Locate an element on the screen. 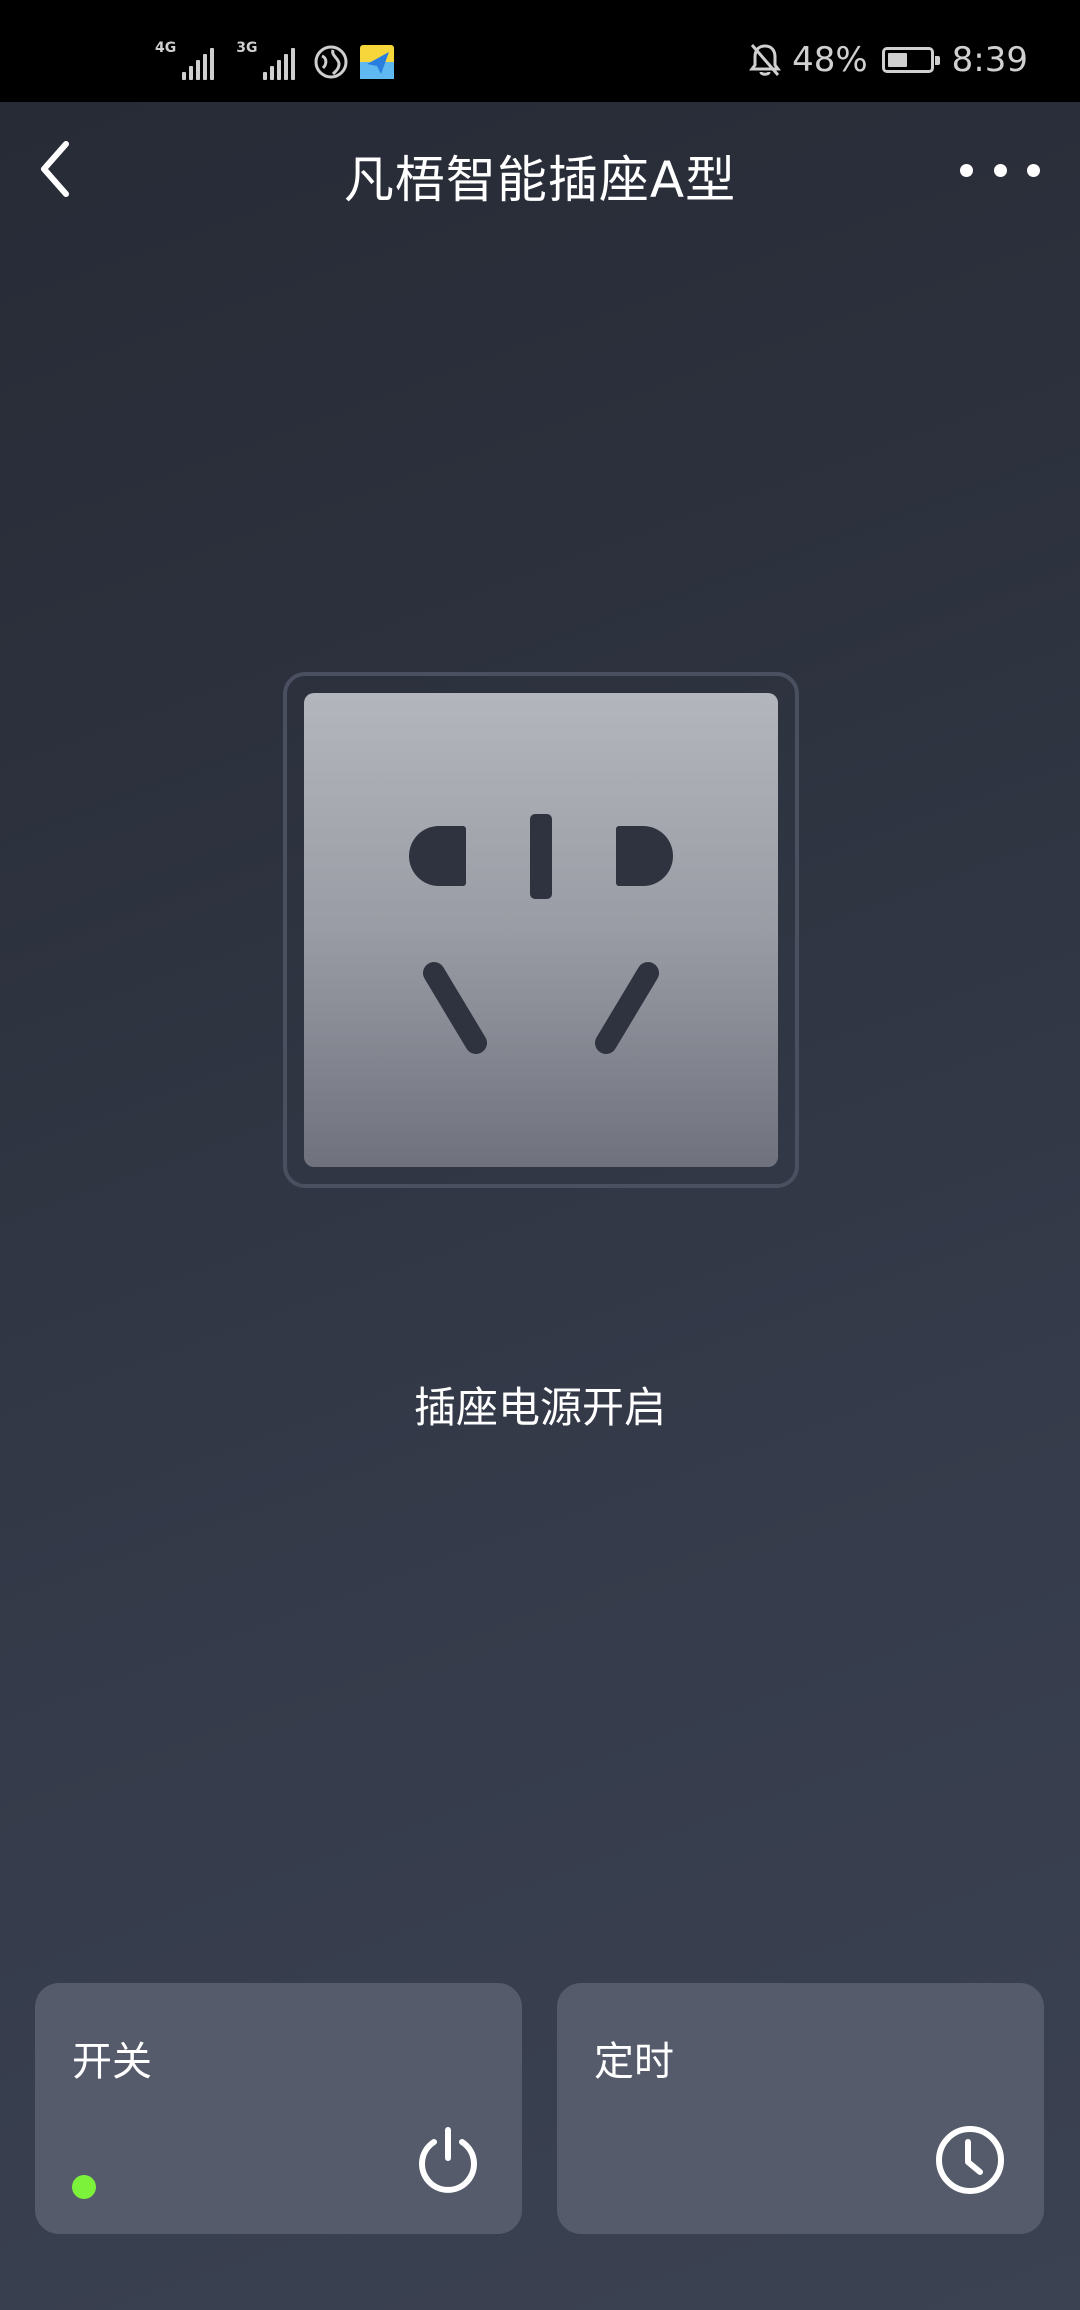  status-bar-left: 4G 3G is located at coordinates (275, 60).